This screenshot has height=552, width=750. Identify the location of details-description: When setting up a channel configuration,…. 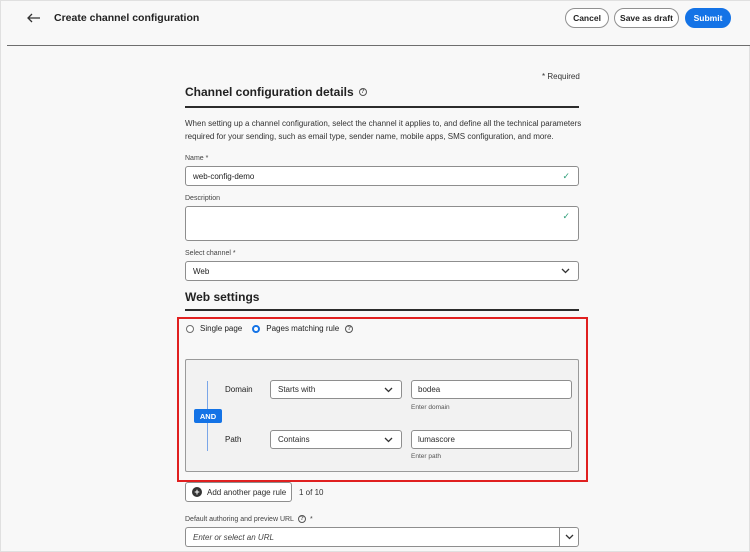
(383, 130).